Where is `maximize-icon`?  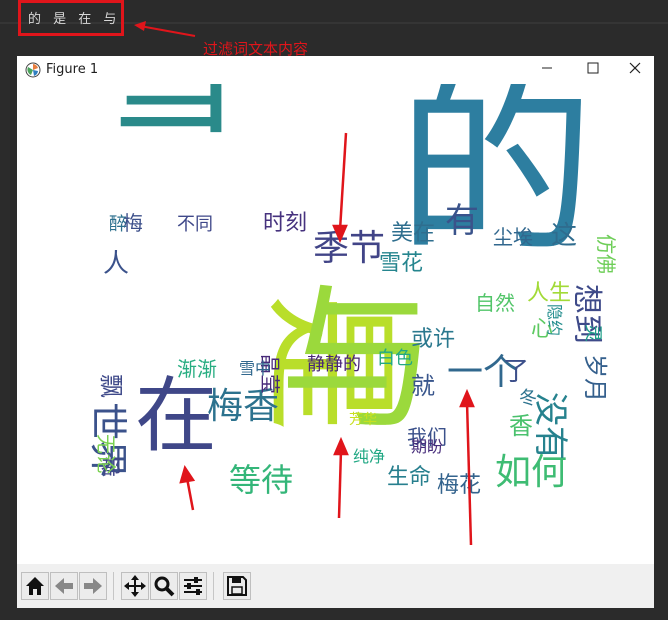
maximize-icon is located at coordinates (593, 68).